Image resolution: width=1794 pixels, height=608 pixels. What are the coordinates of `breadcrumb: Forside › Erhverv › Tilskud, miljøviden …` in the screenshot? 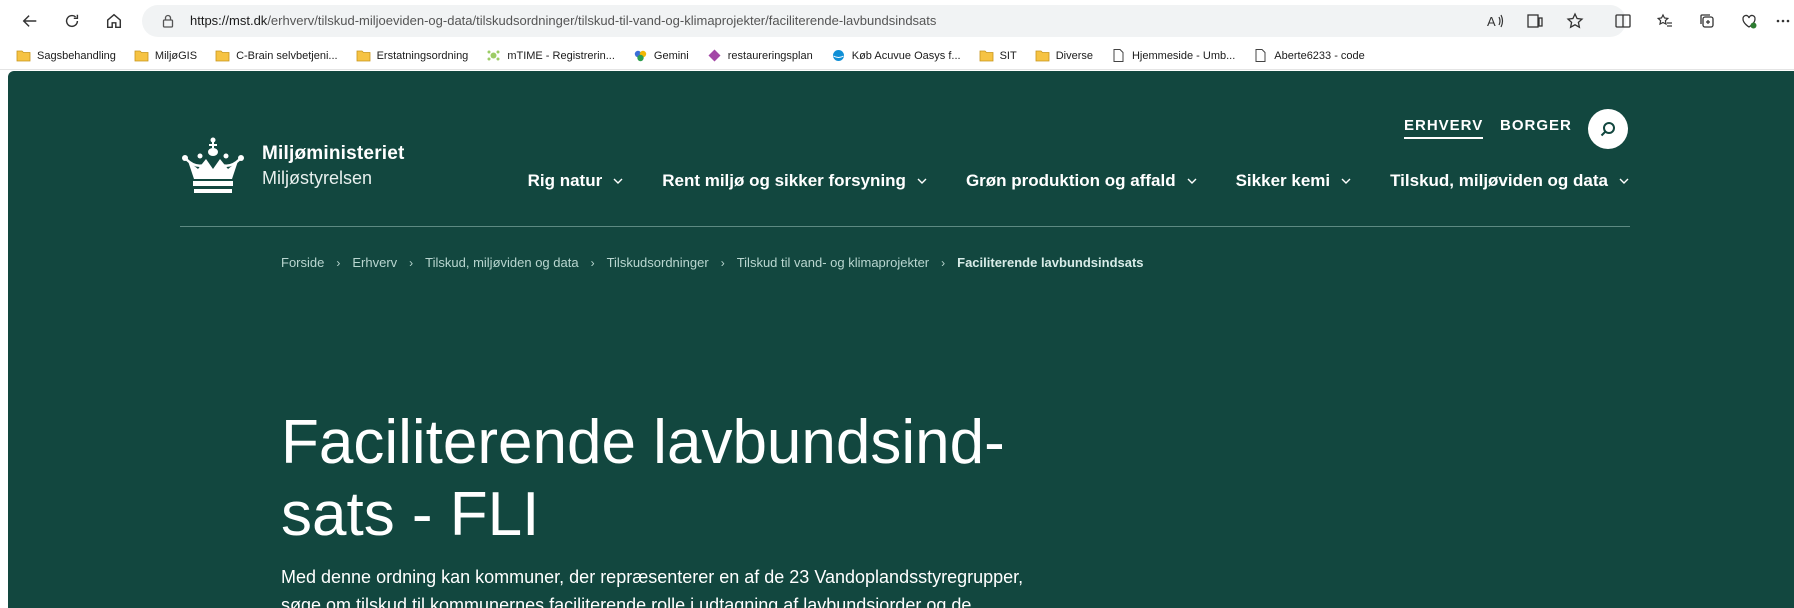 It's located at (712, 262).